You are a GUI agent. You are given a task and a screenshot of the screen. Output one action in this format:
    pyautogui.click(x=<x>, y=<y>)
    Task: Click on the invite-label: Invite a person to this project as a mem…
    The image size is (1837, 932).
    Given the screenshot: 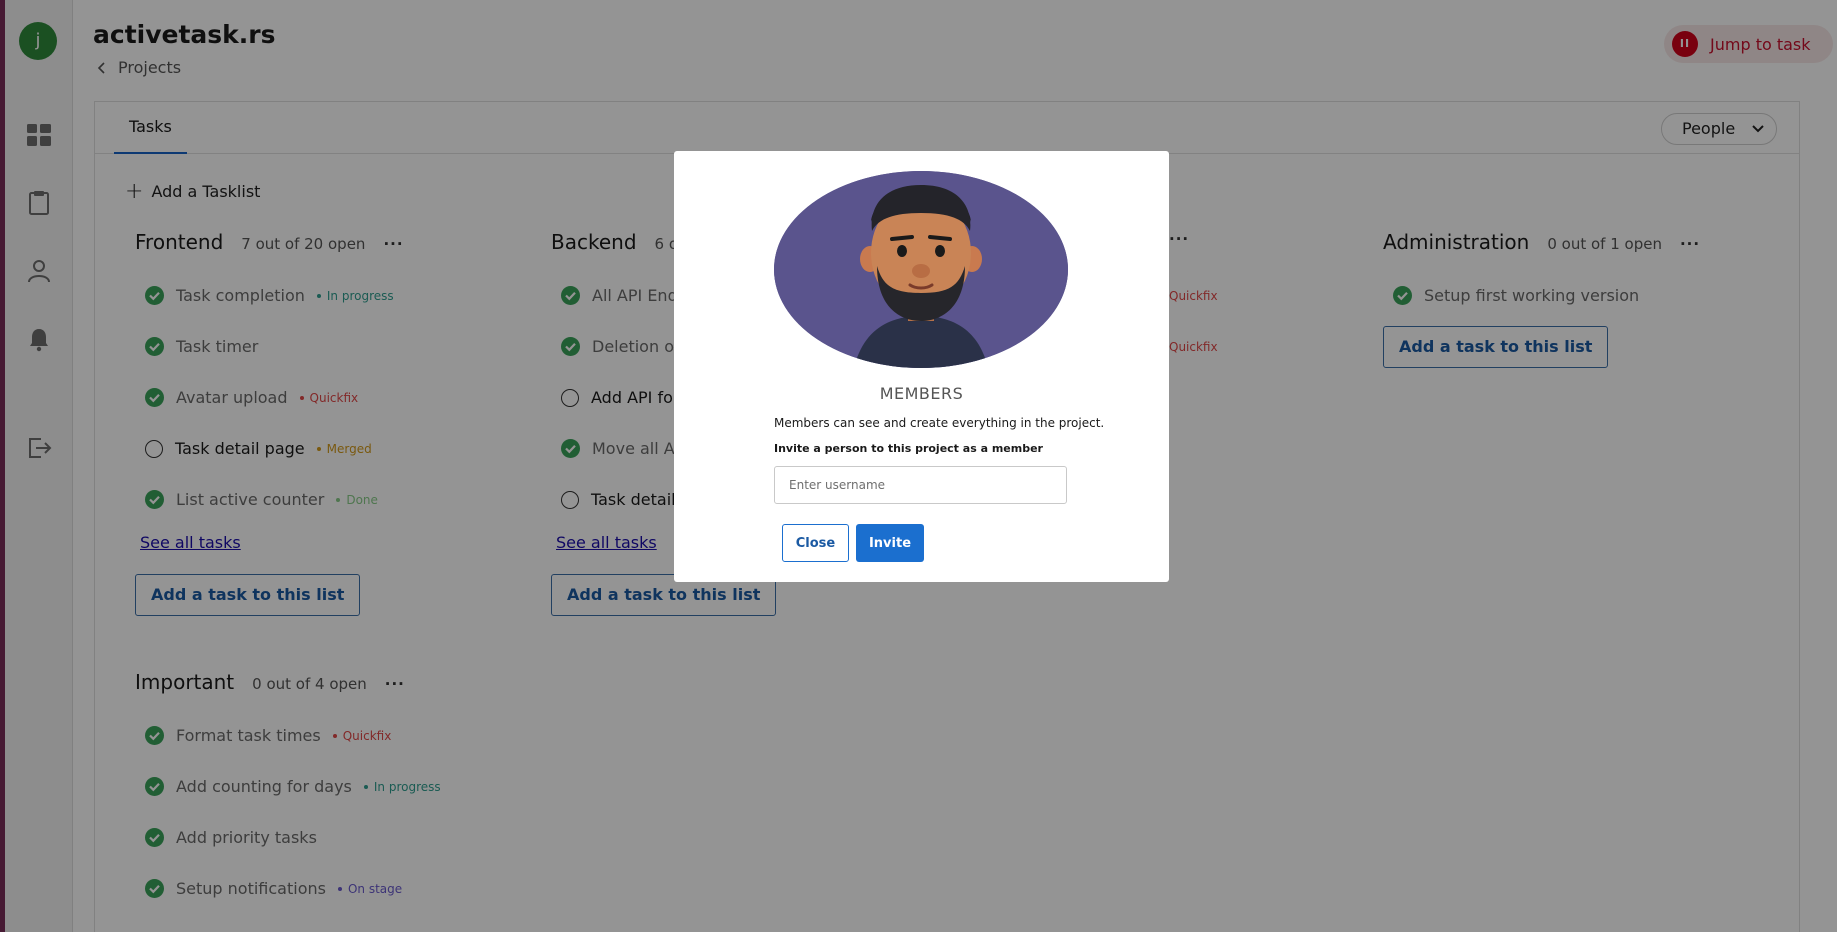 What is the action you would take?
    pyautogui.click(x=908, y=448)
    